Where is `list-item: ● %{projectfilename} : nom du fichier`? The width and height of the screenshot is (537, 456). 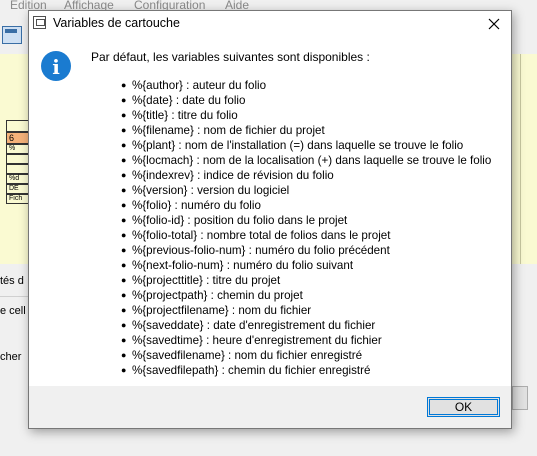
list-item: ● %{projectfilename} : nom du fichier is located at coordinates (306, 310).